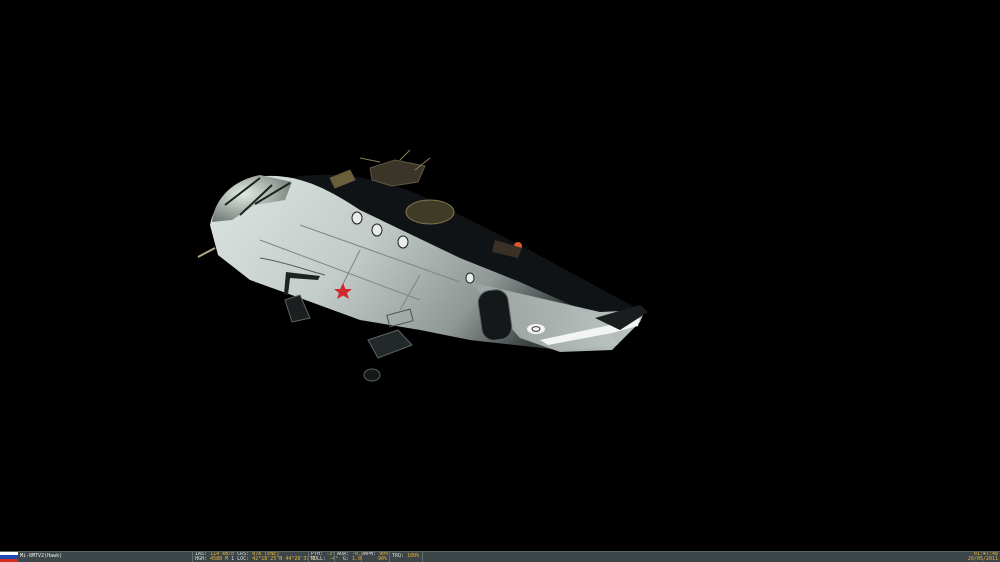 The height and width of the screenshot is (562, 1000). Describe the element at coordinates (406, 557) in the screenshot. I see `torque-cell: TRQ: 100%` at that location.